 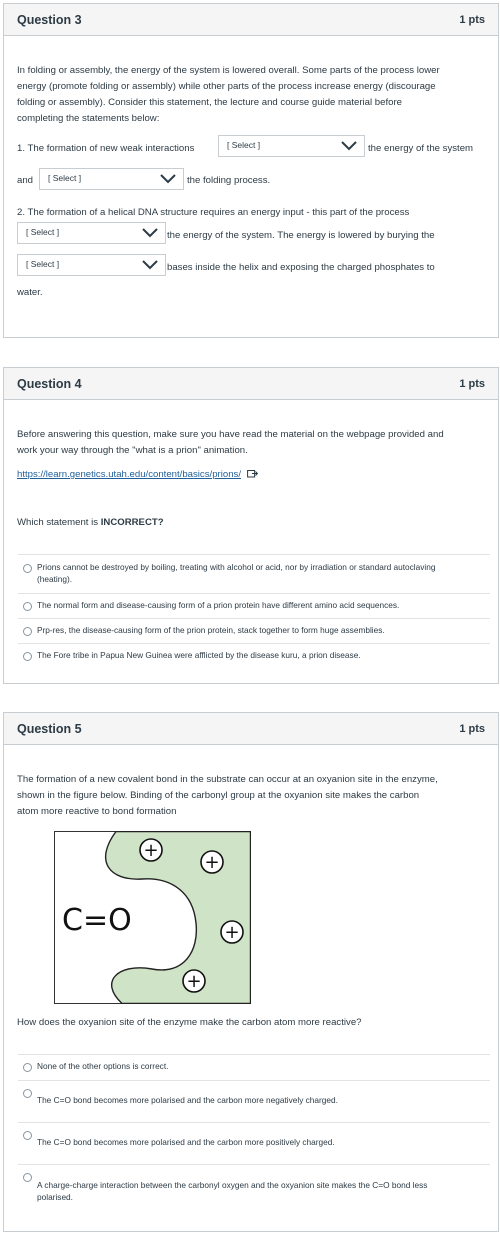 I want to click on oxyanion-site-figure: C=O + + + +, so click(x=152, y=917).